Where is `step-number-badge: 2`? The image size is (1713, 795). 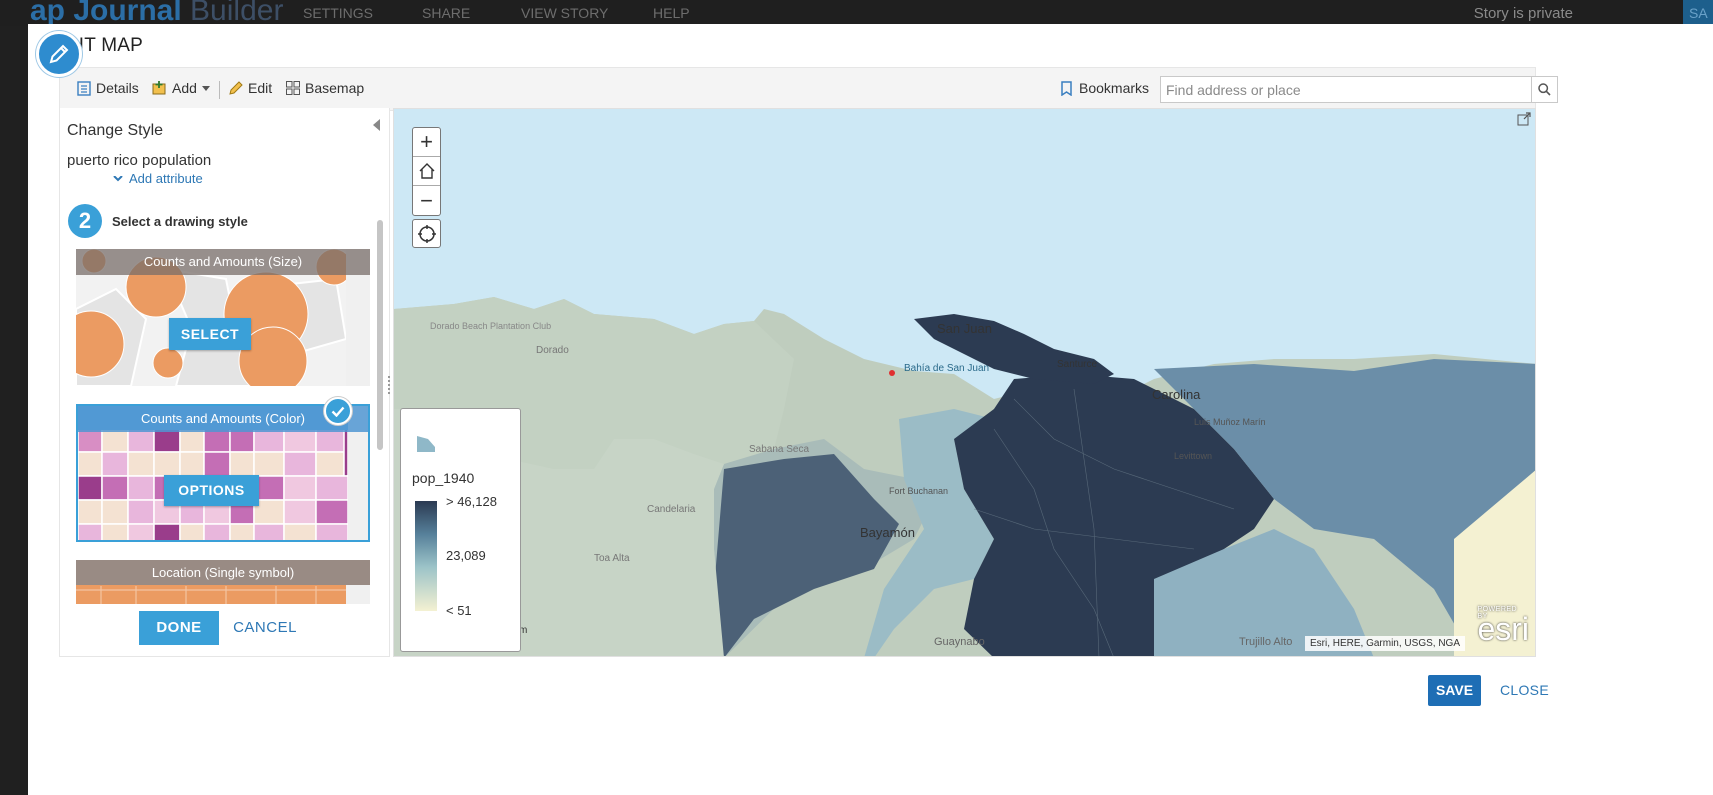 step-number-badge: 2 is located at coordinates (85, 221).